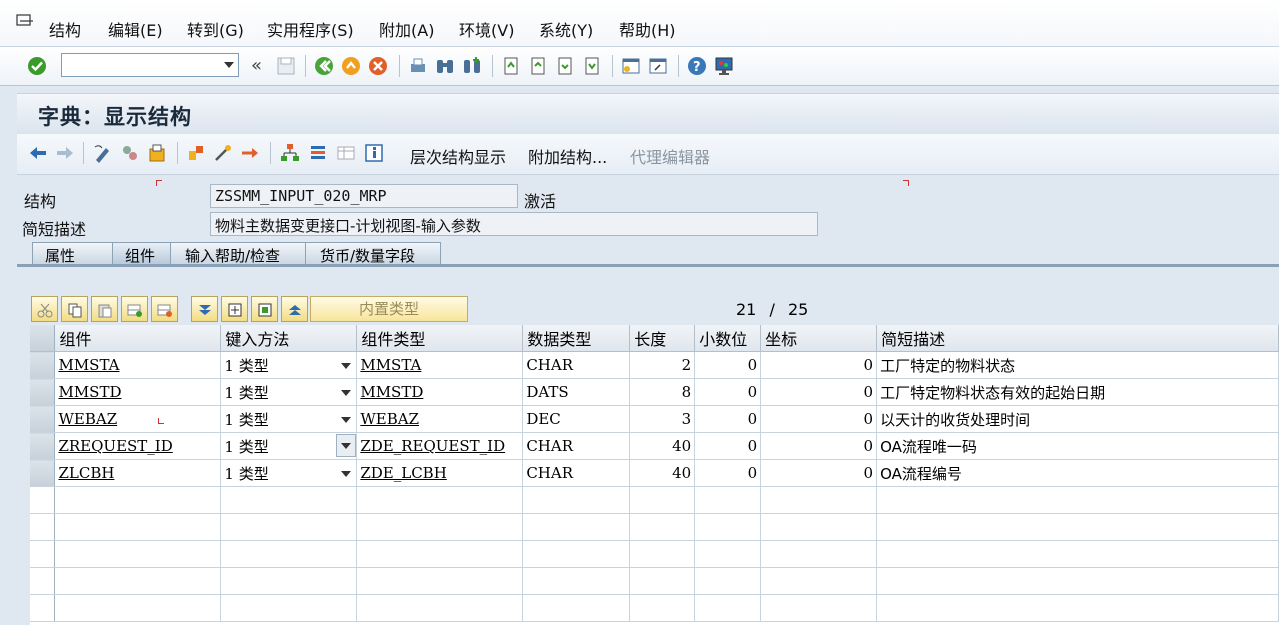 This screenshot has width=1279, height=625. What do you see at coordinates (204, 309) in the screenshot?
I see `expand-button` at bounding box center [204, 309].